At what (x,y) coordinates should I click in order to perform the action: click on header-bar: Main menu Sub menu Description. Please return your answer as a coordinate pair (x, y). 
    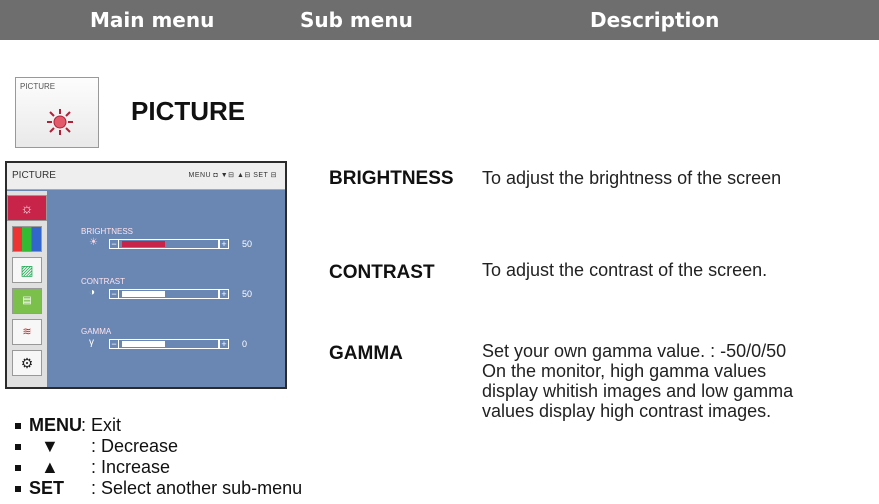
    Looking at the image, I should click on (439, 20).